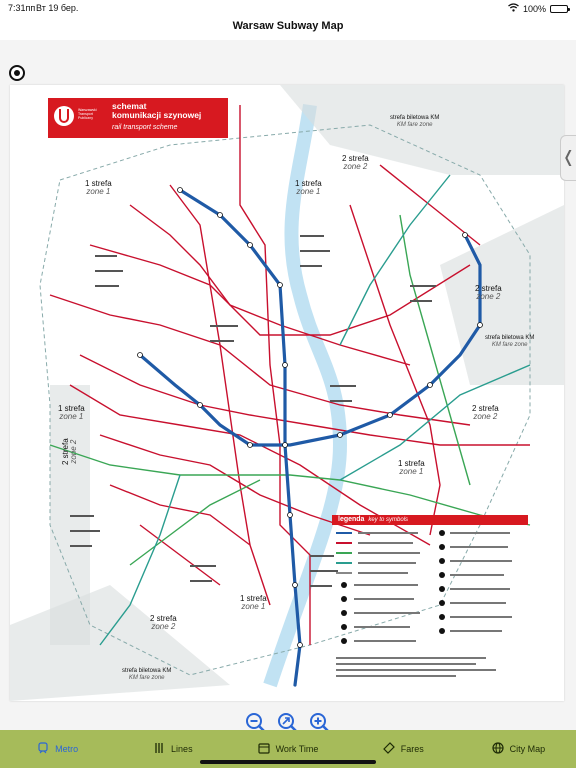  Describe the element at coordinates (412, 749) in the screenshot. I see `tab-label: Fares` at that location.